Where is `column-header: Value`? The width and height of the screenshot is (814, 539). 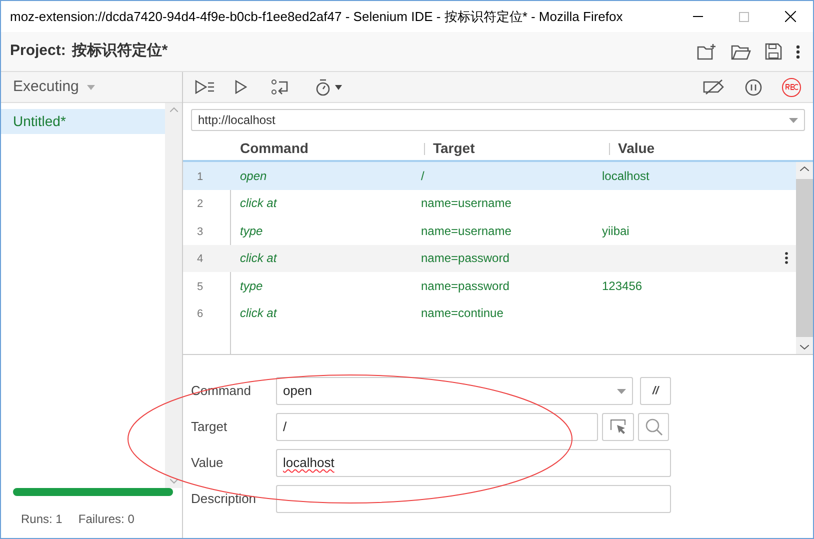 column-header: Value is located at coordinates (636, 148).